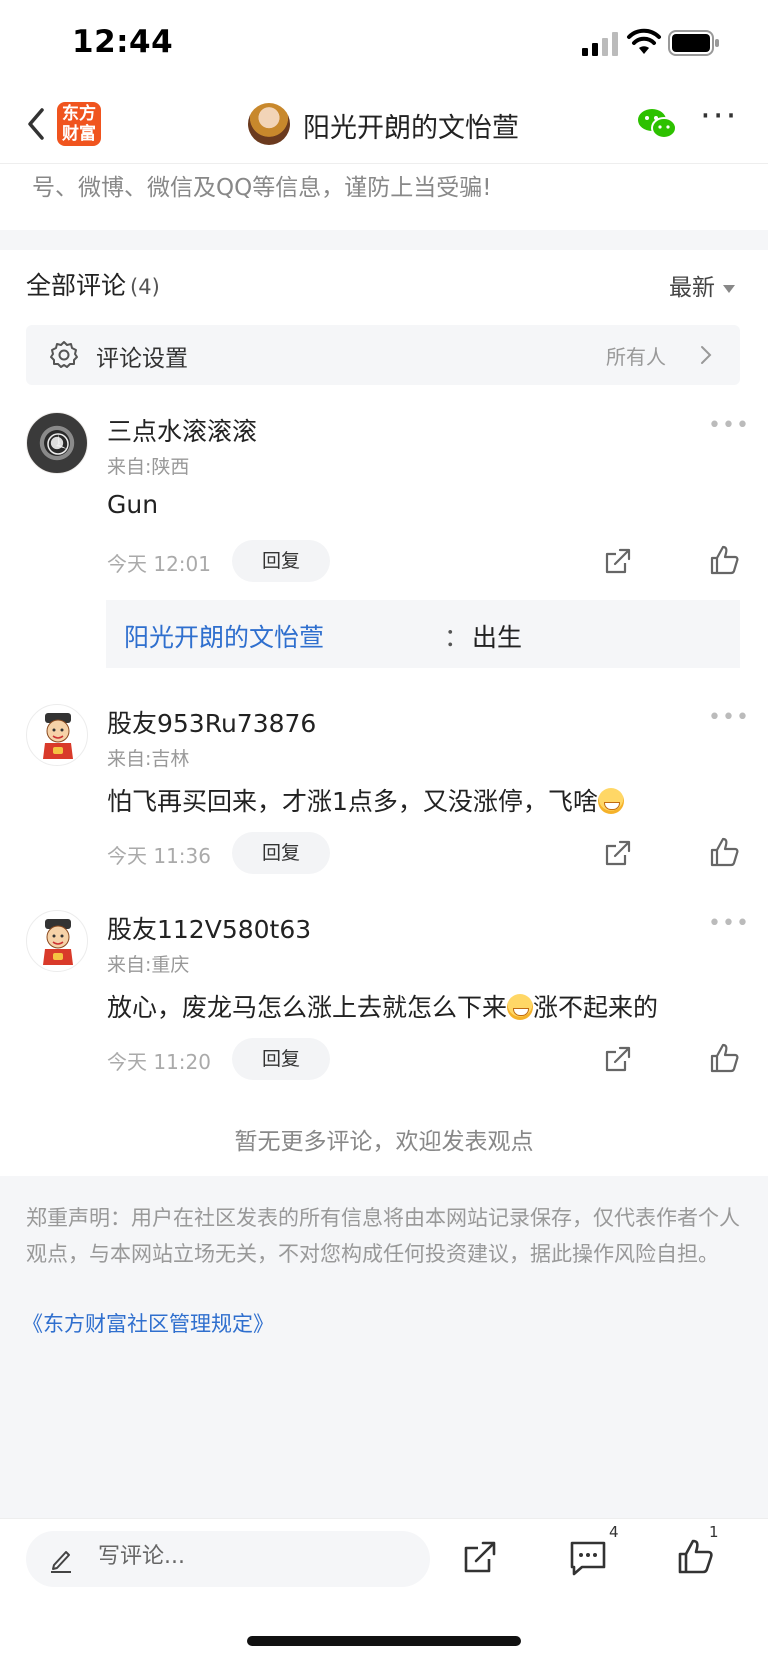 Image resolution: width=768 pixels, height=1662 pixels. Describe the element at coordinates (384, 1641) in the screenshot. I see `home-indicator` at that location.